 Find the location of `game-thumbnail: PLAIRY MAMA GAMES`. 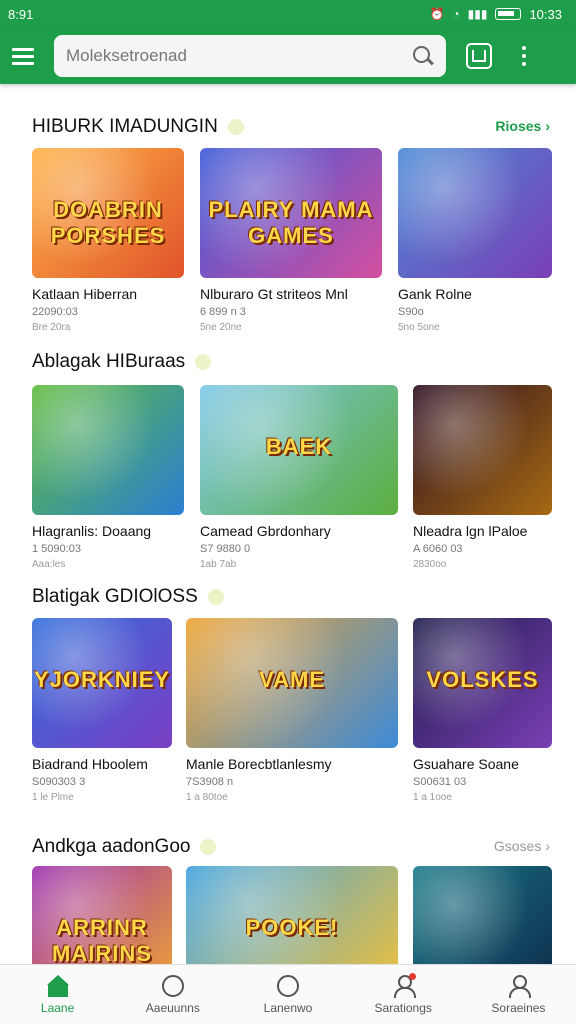

game-thumbnail: PLAIRY MAMA GAMES is located at coordinates (291, 213).